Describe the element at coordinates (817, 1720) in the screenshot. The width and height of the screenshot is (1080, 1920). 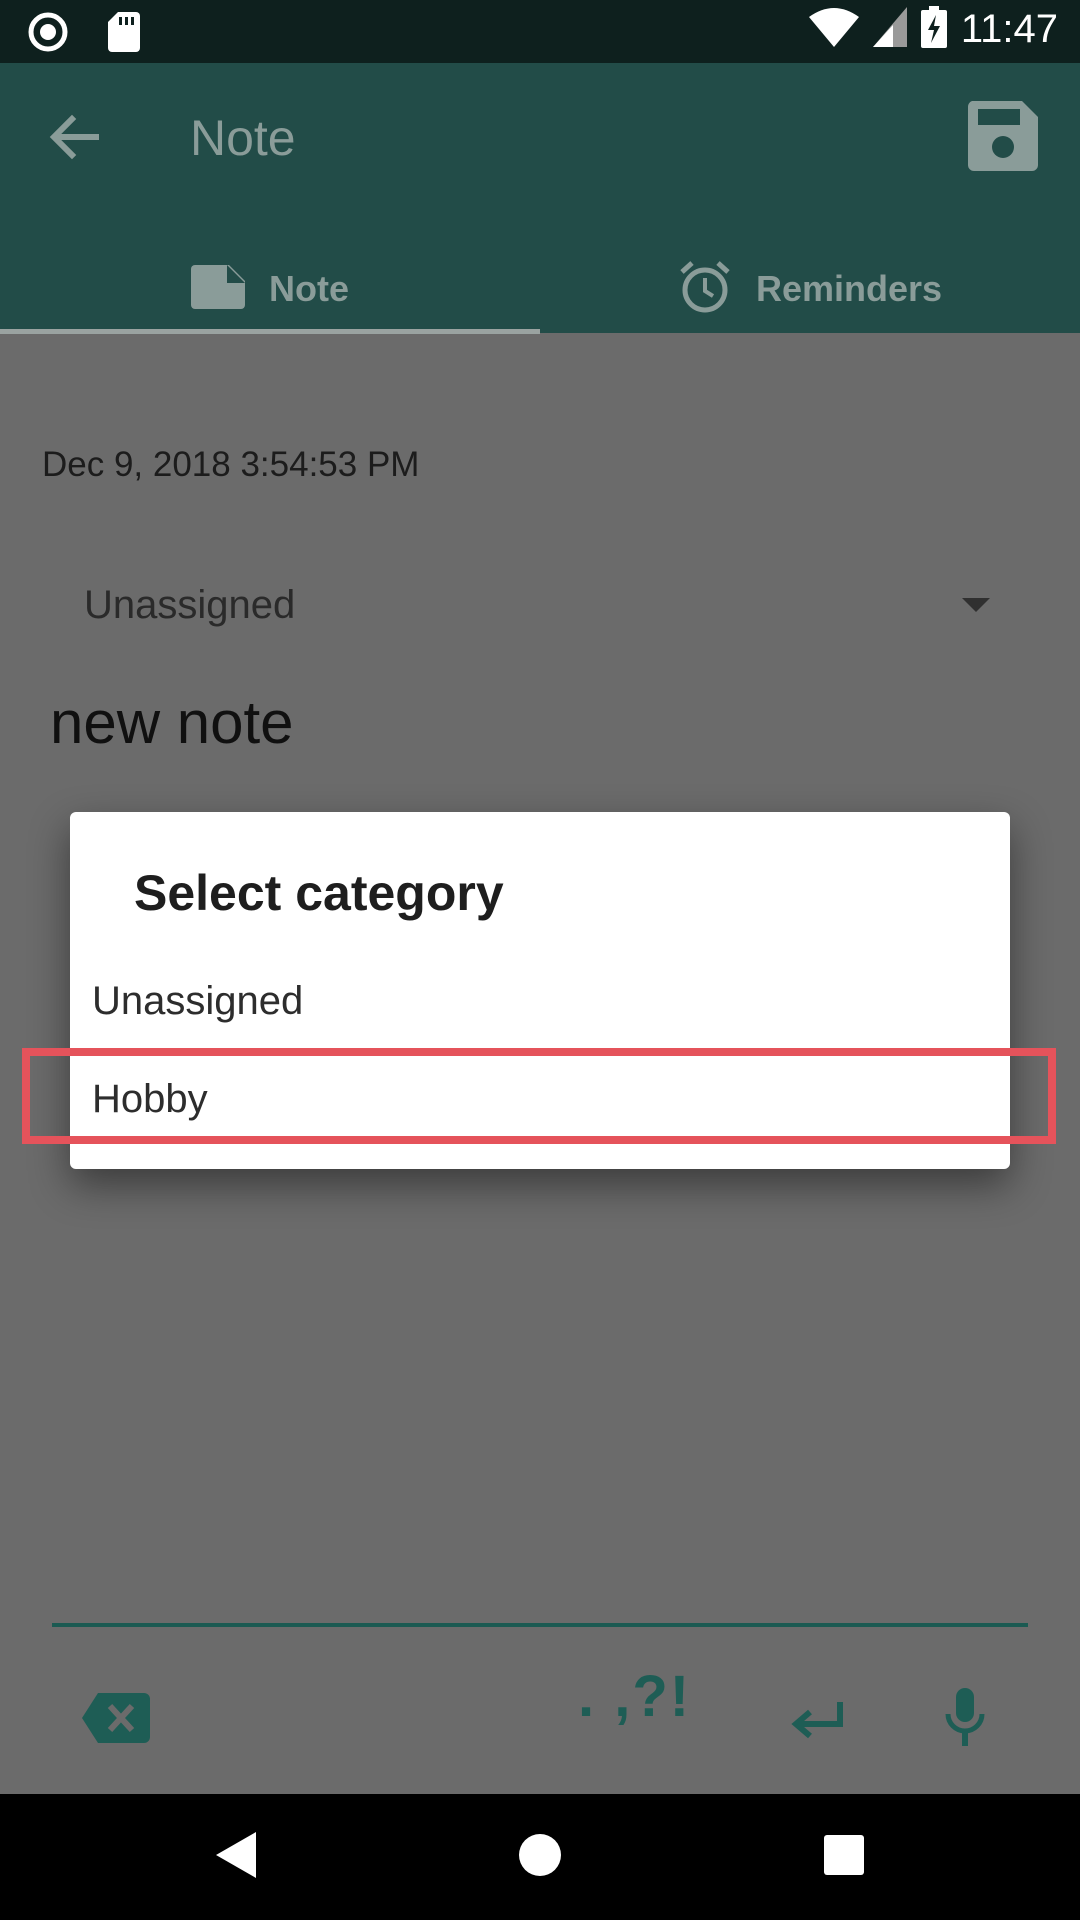
I see `enter-button` at that location.